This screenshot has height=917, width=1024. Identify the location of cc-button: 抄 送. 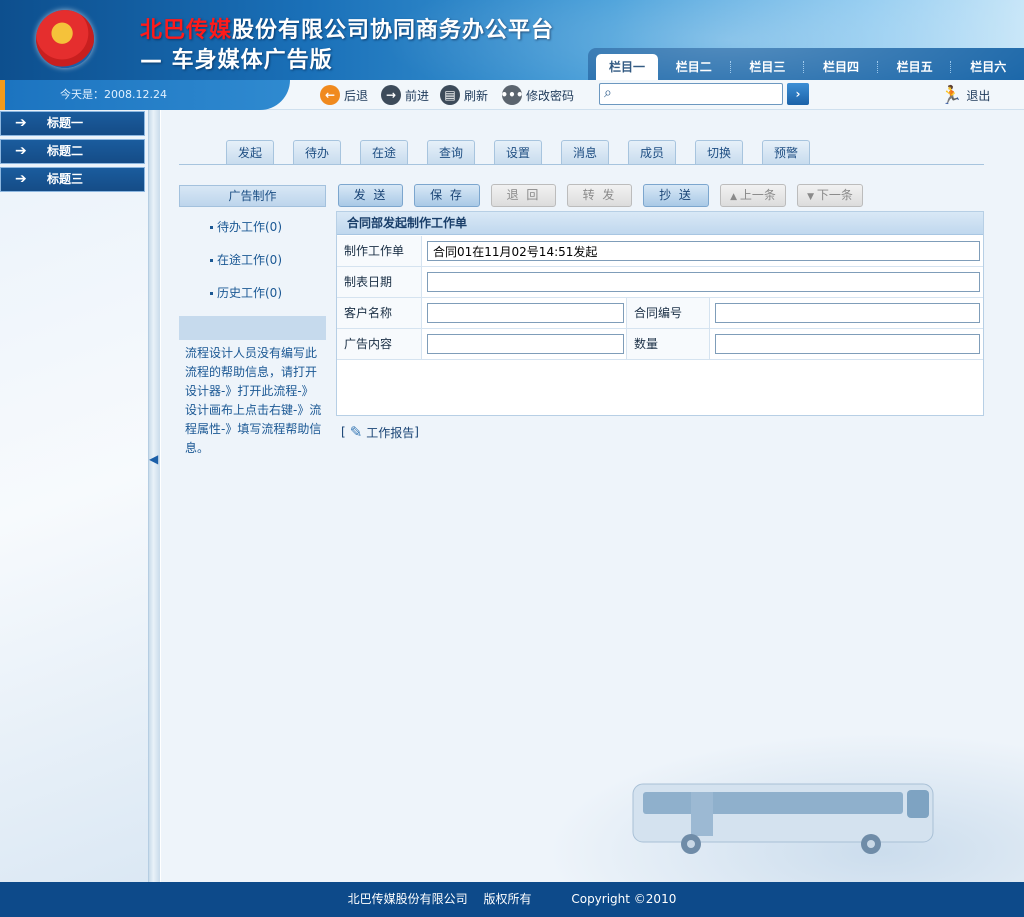
(676, 195).